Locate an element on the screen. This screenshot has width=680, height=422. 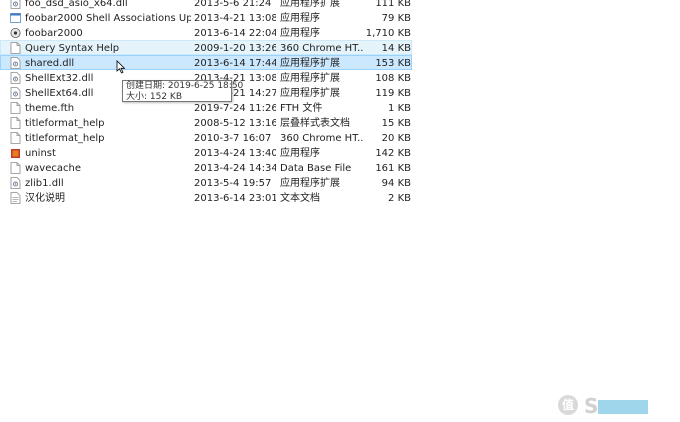
file-modified-date: 2013-4-21 13:08 is located at coordinates (235, 18).